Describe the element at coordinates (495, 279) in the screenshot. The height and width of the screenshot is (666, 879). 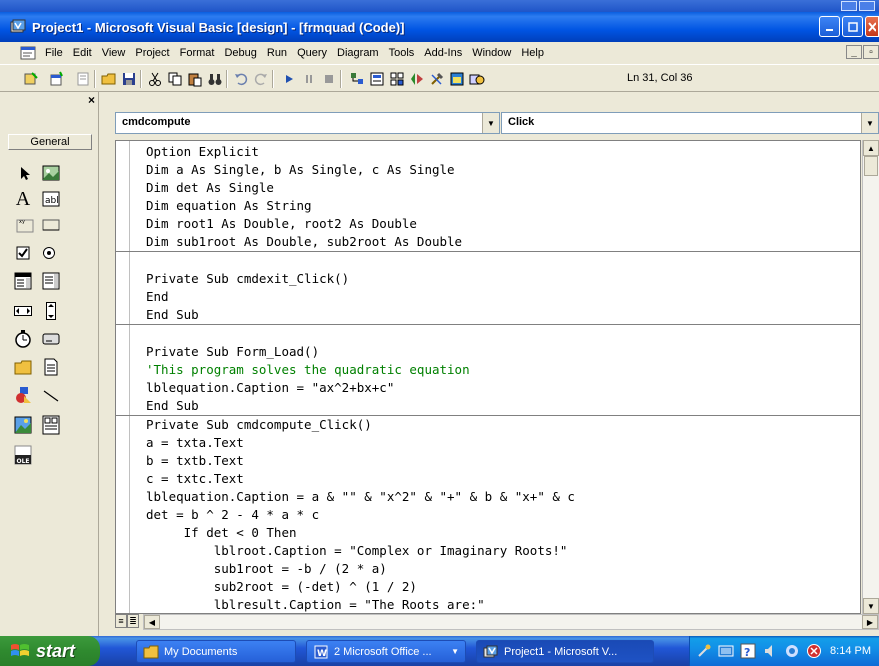
I see `code-line: Private Sub cmdexit_Click()` at that location.